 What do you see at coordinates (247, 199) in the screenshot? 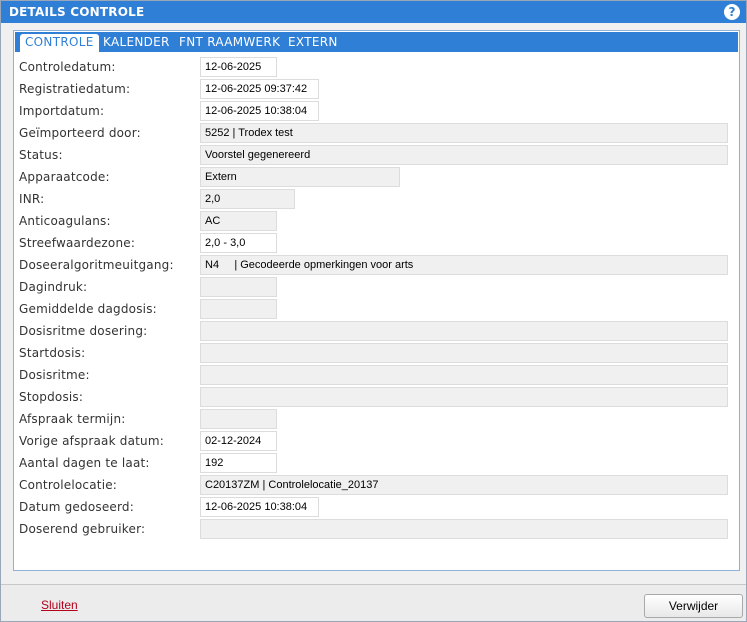
I see `field-value: 2,0` at bounding box center [247, 199].